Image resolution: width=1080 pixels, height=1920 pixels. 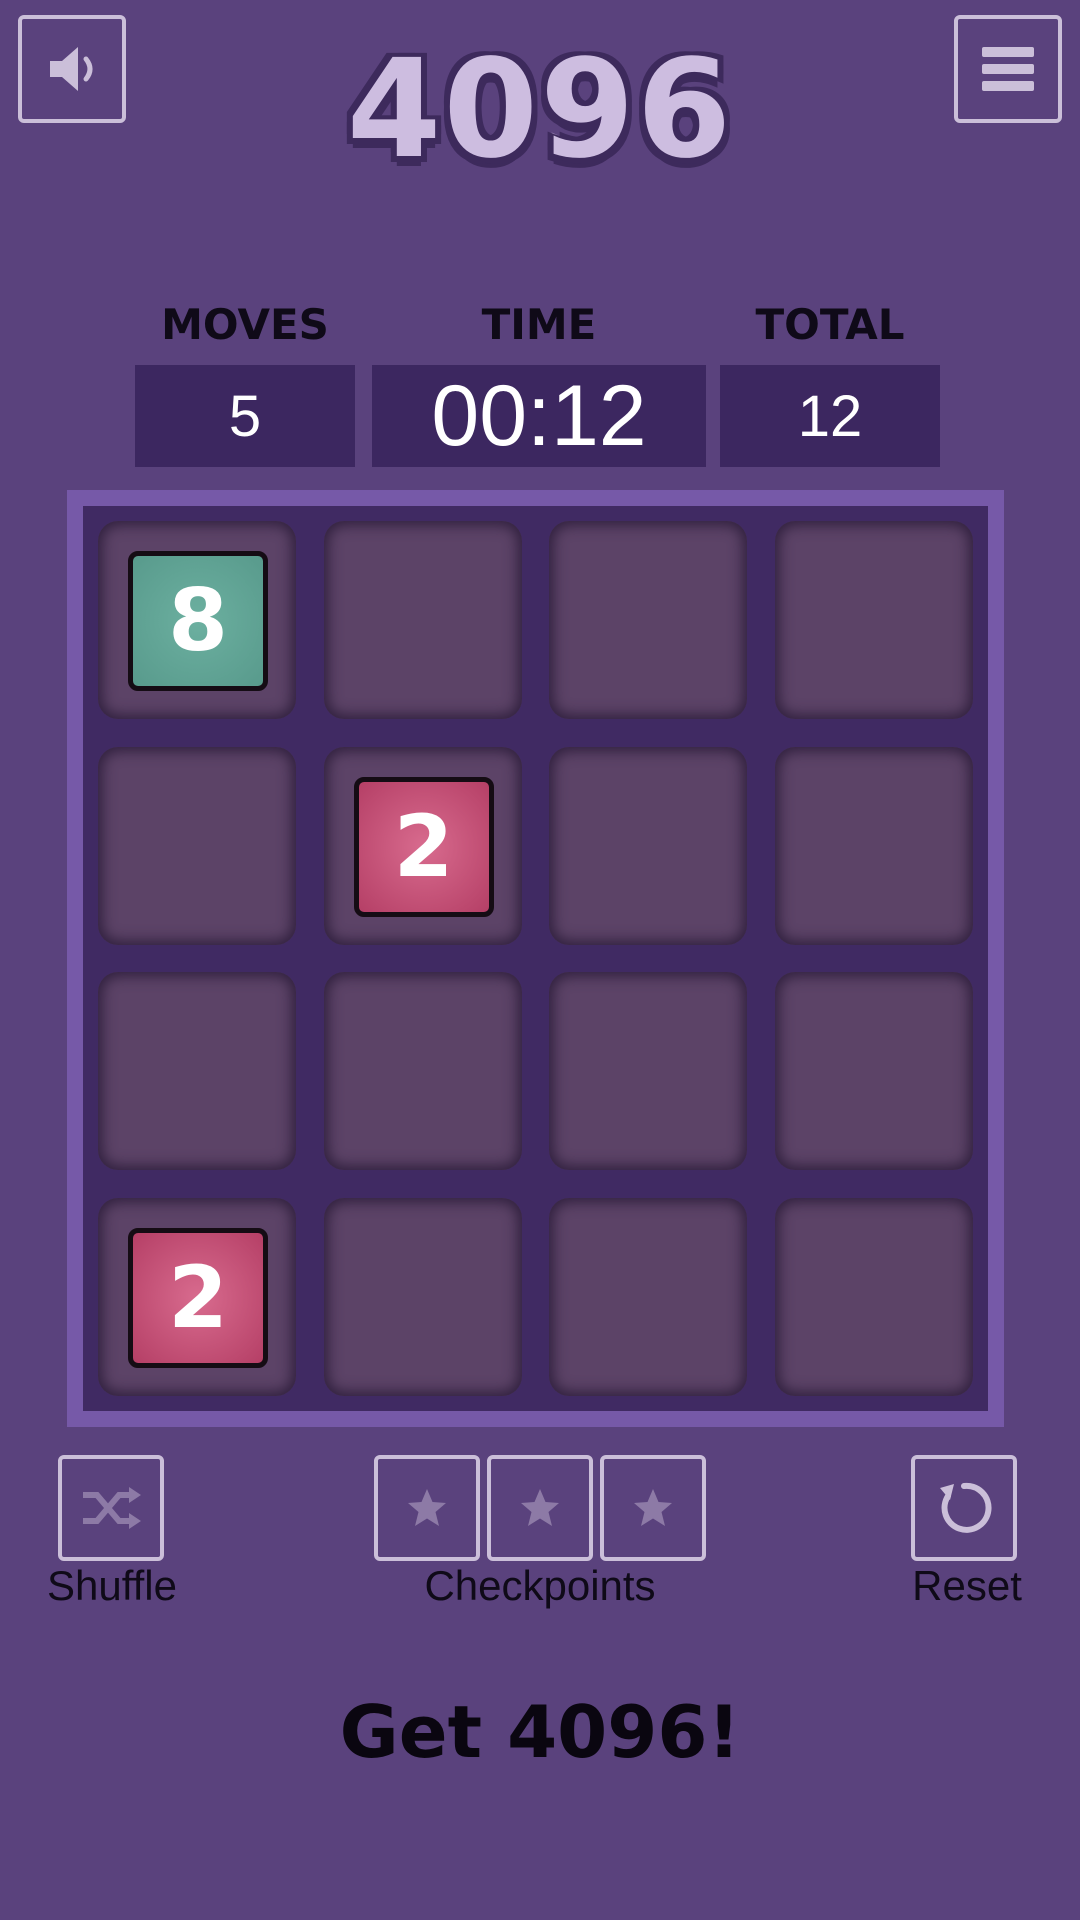 What do you see at coordinates (539, 416) in the screenshot?
I see `time-counter: 00:12` at bounding box center [539, 416].